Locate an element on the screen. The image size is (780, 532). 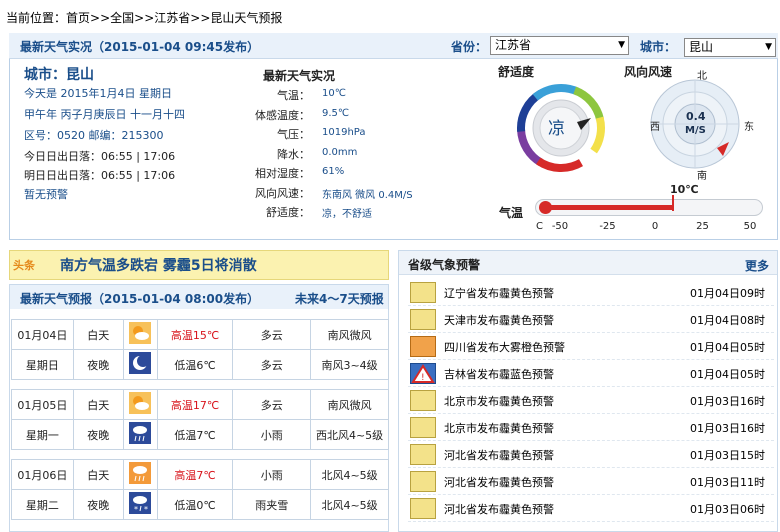
warning-item-time: 01月04日09时 is located at coordinates (727, 293).